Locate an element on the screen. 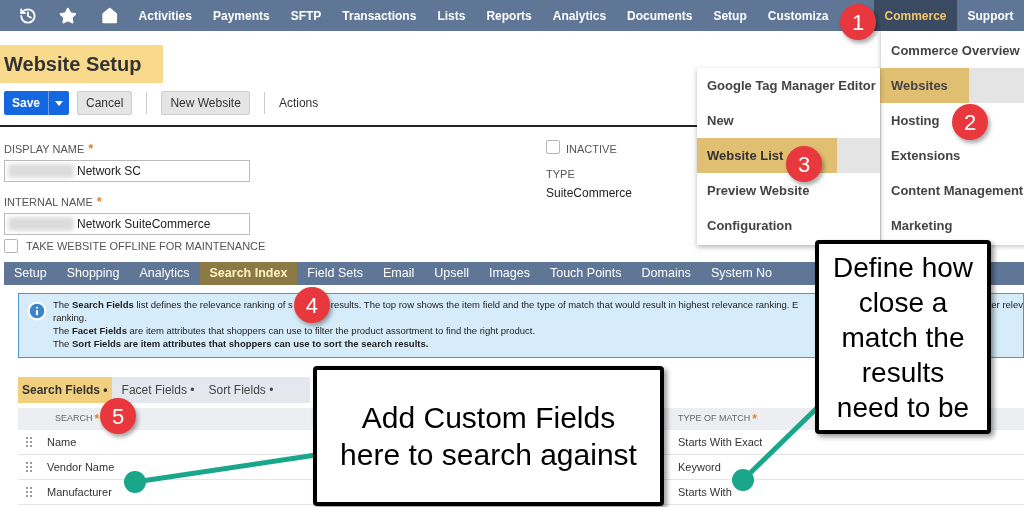 This screenshot has height=507, width=1024. callout-text: Define how close a match the results need to be is located at coordinates (903, 337).